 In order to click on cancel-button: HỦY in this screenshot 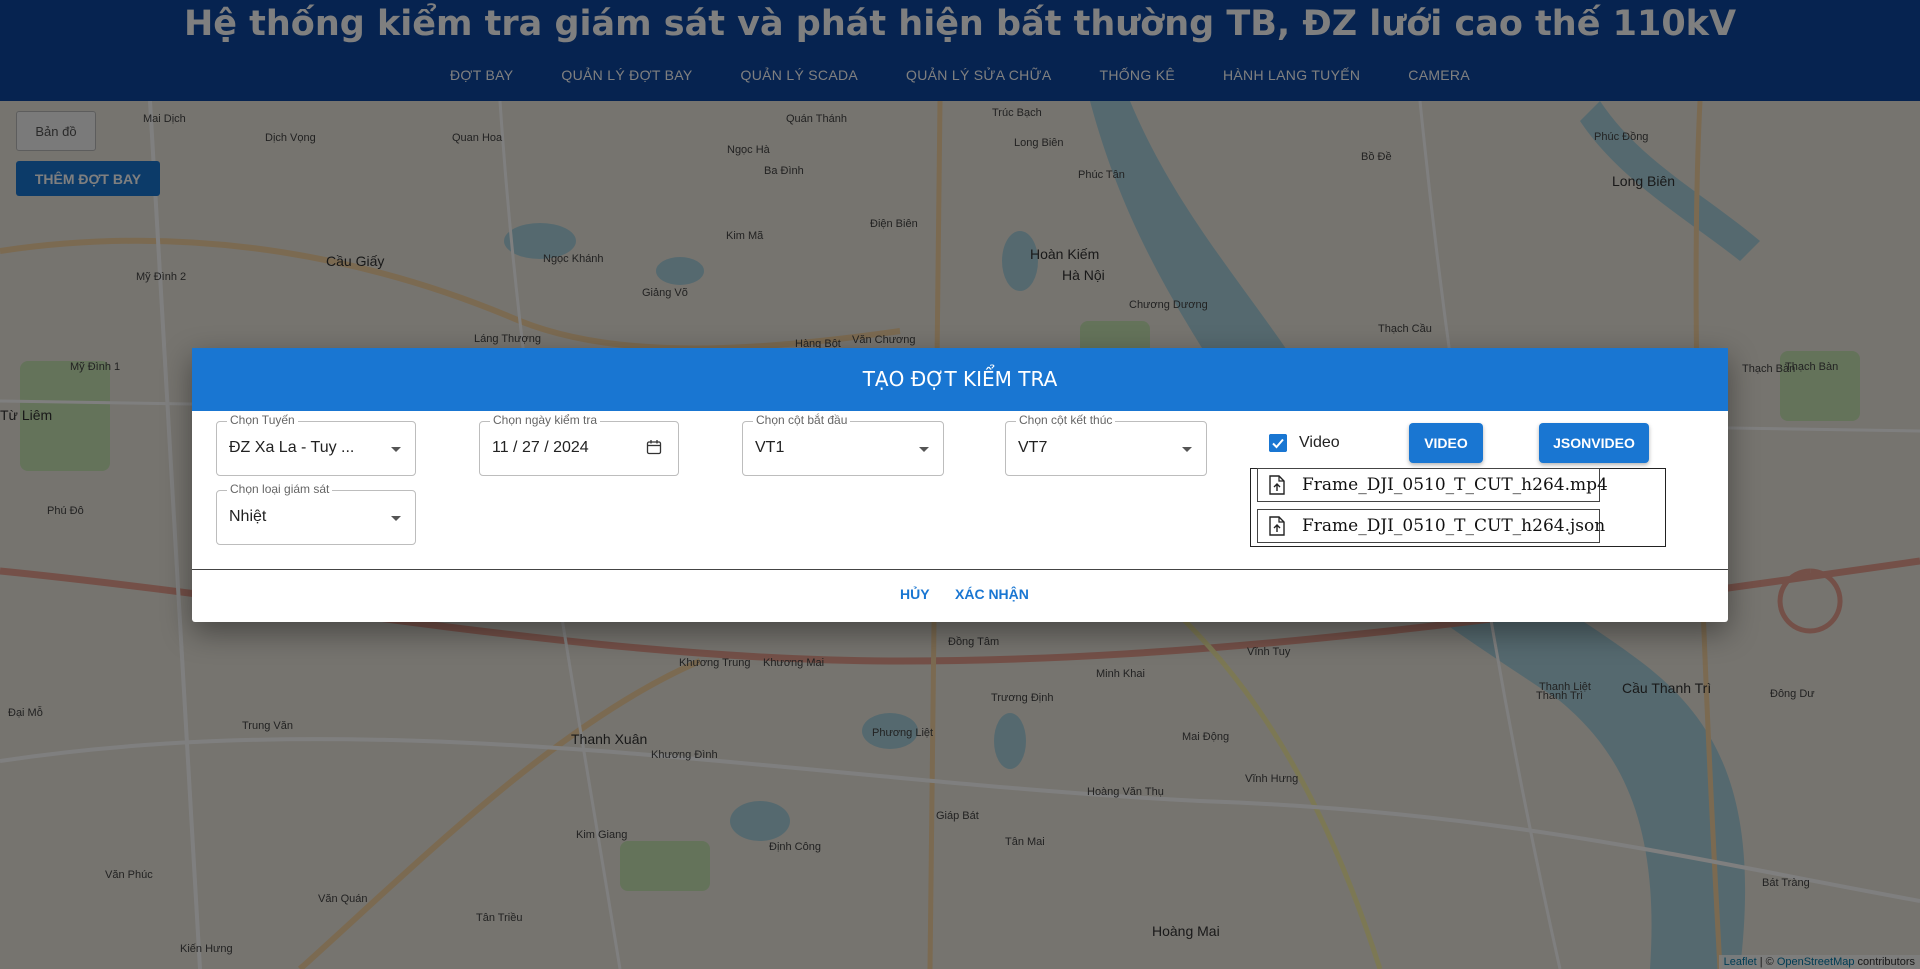, I will do `click(915, 594)`.